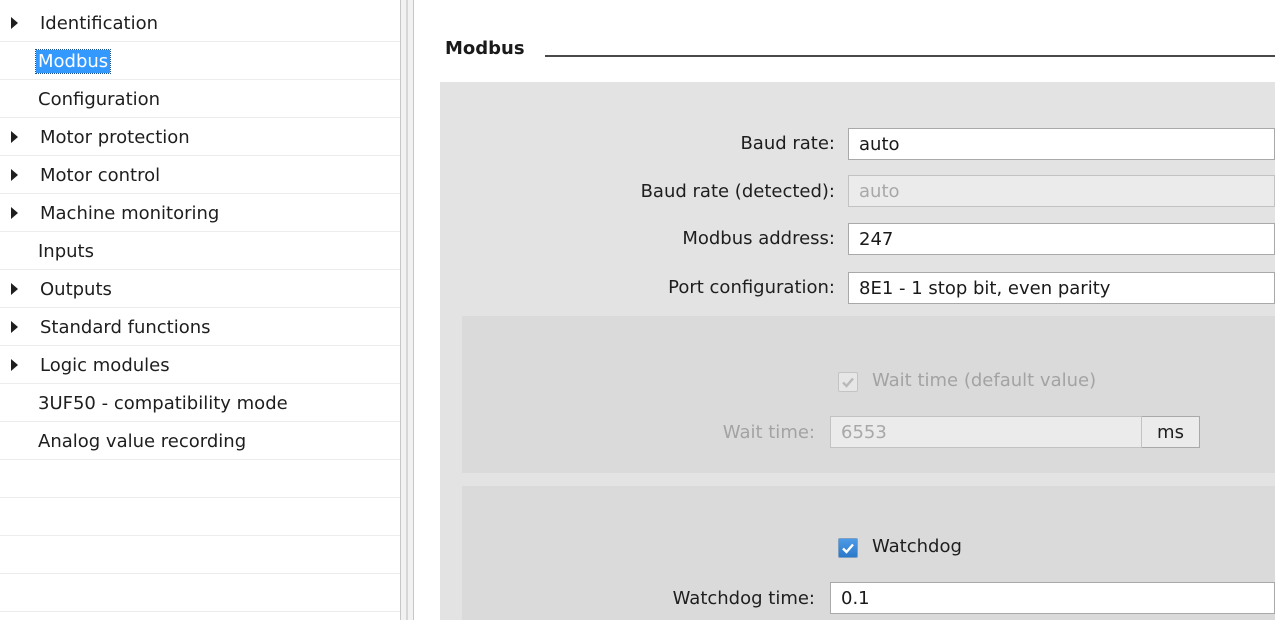 The image size is (1275, 620). I want to click on port-configuration-select: 8E1 - 1 stop bit, even parity, so click(1061, 288).